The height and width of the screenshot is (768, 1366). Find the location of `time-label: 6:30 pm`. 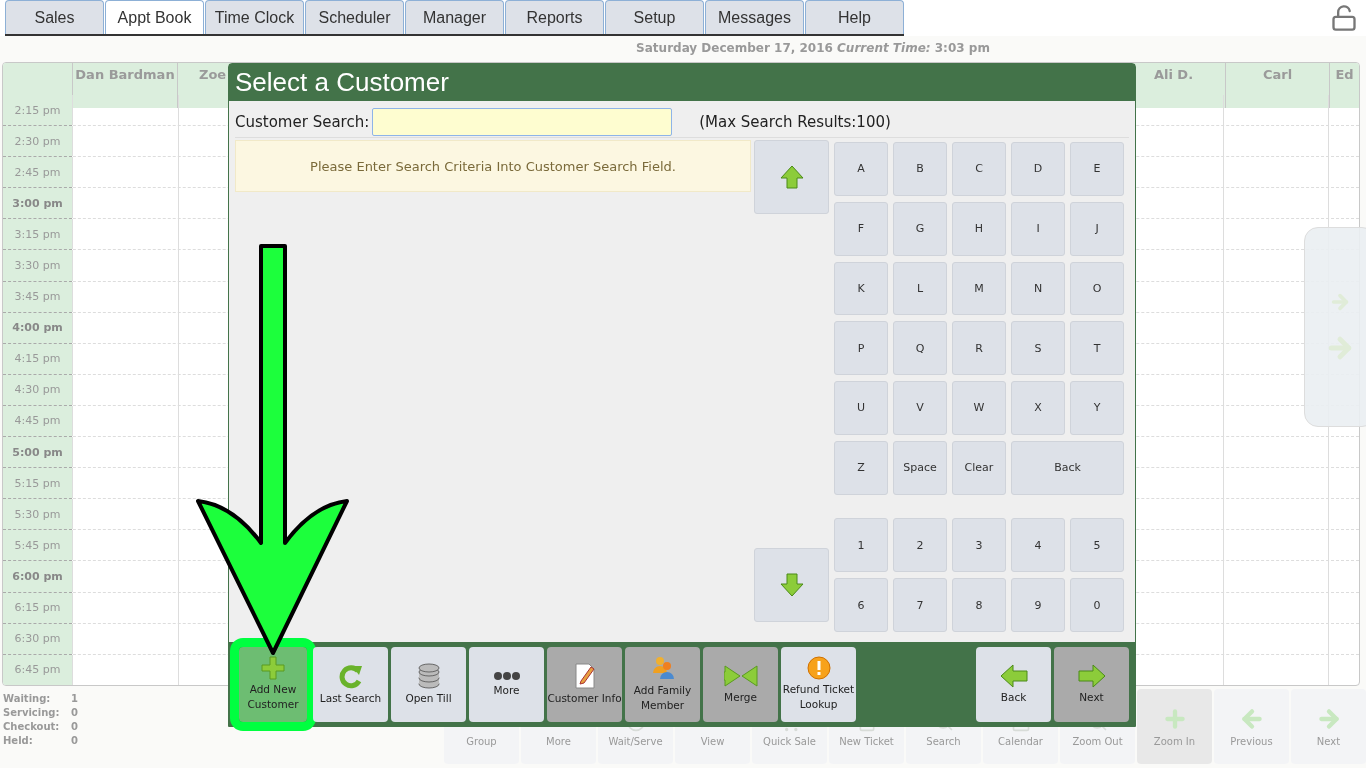

time-label: 6:30 pm is located at coordinates (37, 639).